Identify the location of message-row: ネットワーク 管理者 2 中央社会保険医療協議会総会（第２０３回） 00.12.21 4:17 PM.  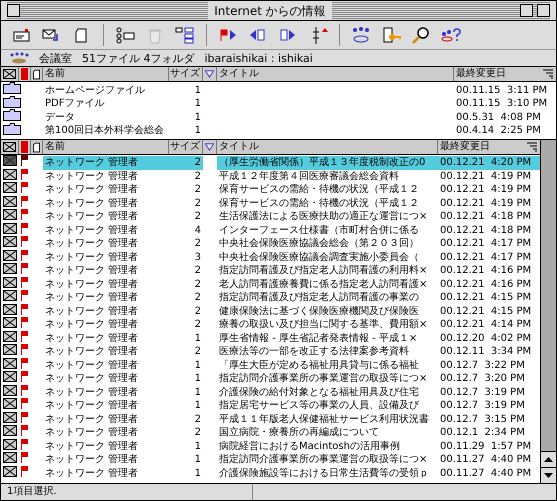
(270, 243).